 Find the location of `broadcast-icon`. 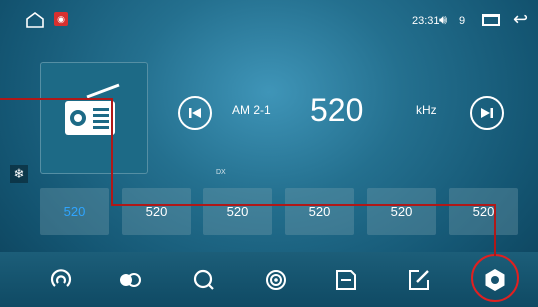

broadcast-icon is located at coordinates (276, 280).